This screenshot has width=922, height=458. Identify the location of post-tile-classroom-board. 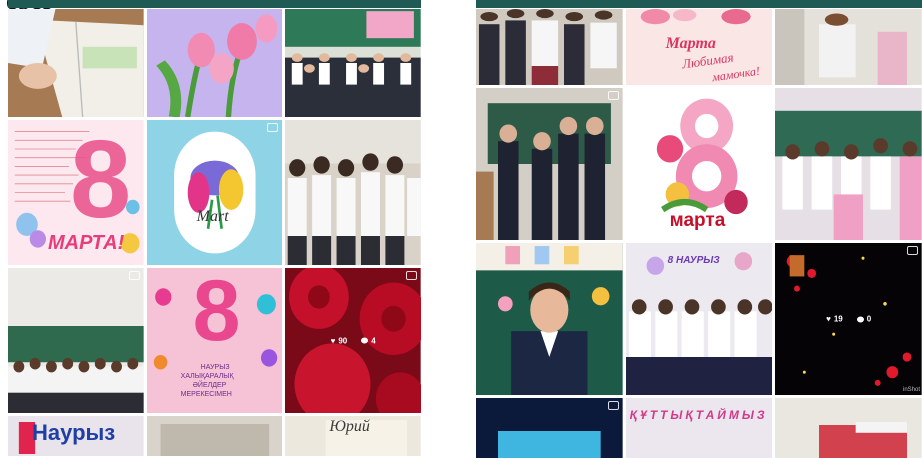
(848, 428).